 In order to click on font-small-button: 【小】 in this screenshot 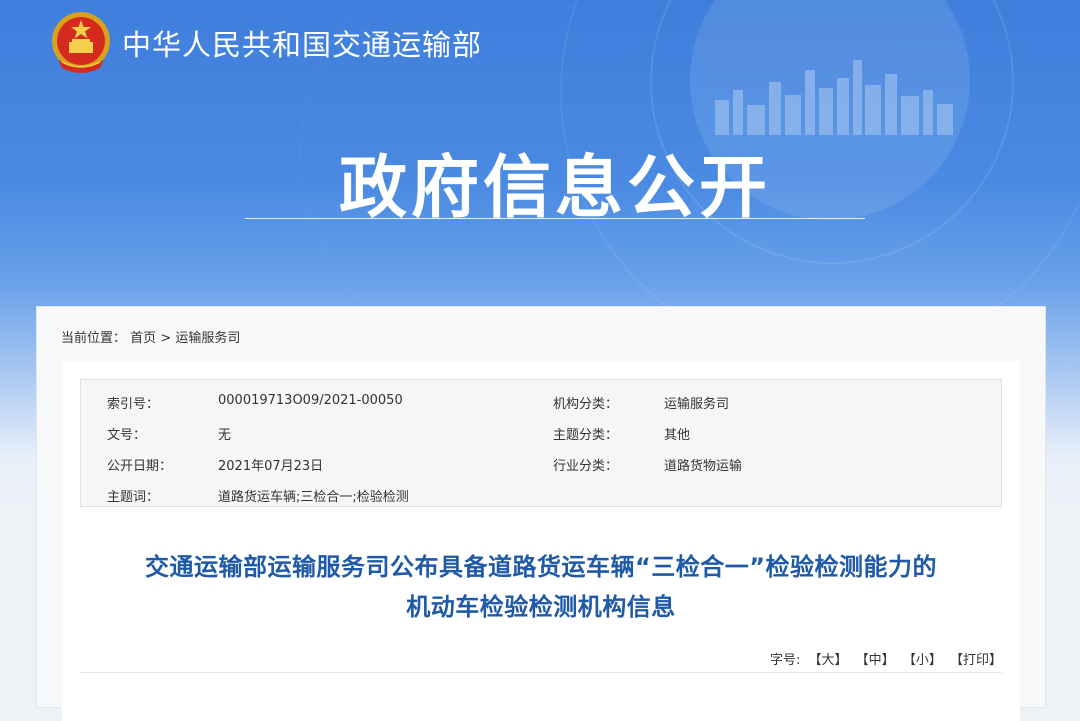, I will do `click(922, 660)`.